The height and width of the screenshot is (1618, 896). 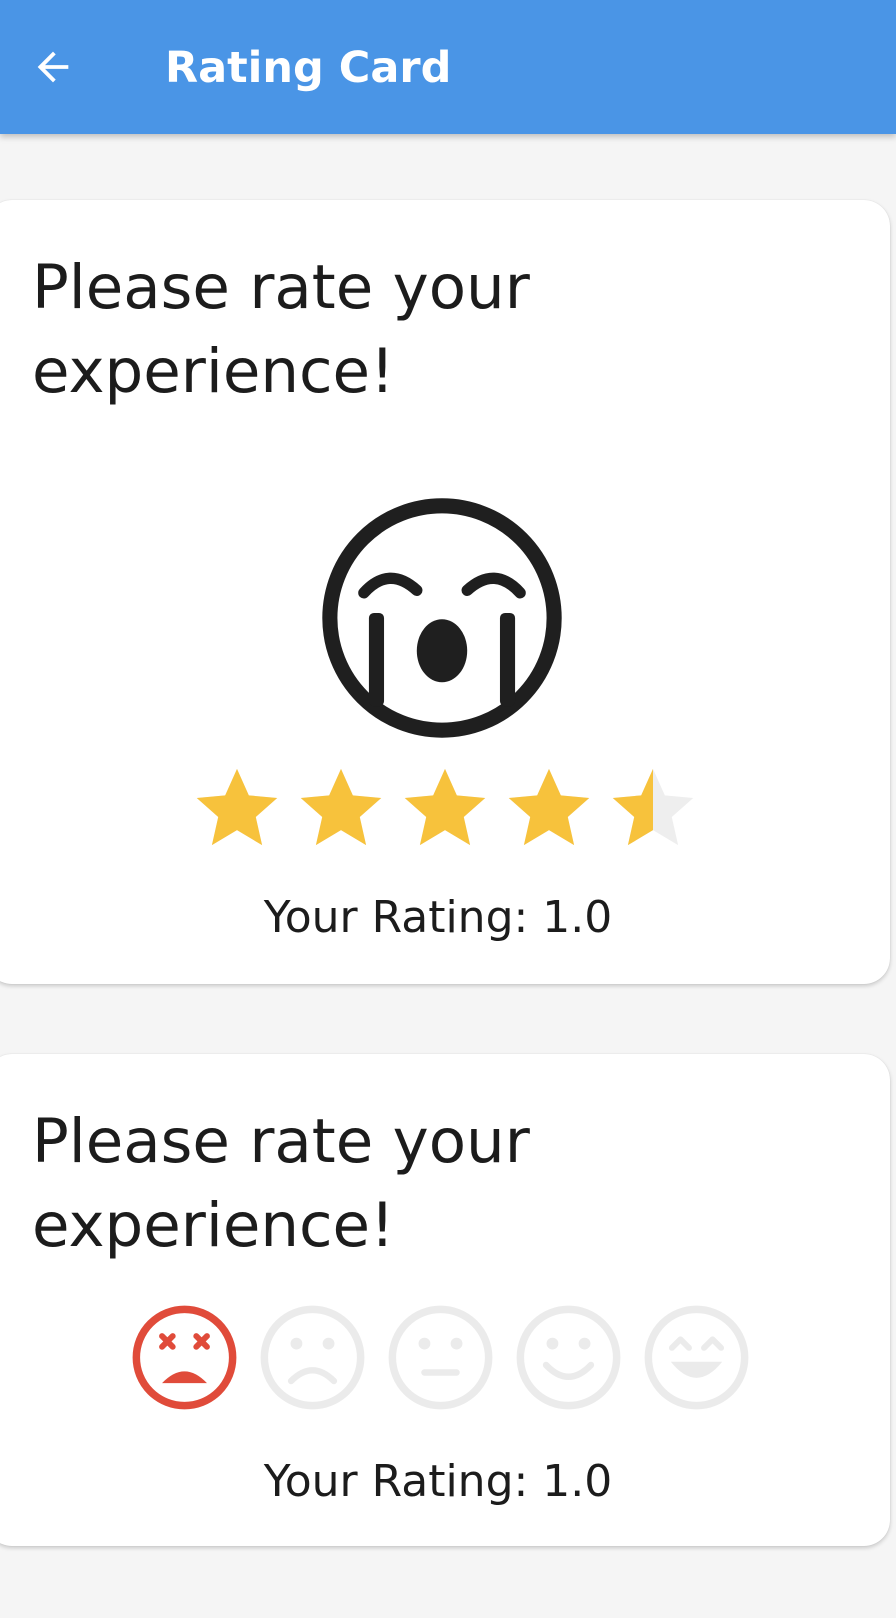 I want to click on app-bar: Rating Card, so click(x=448, y=67).